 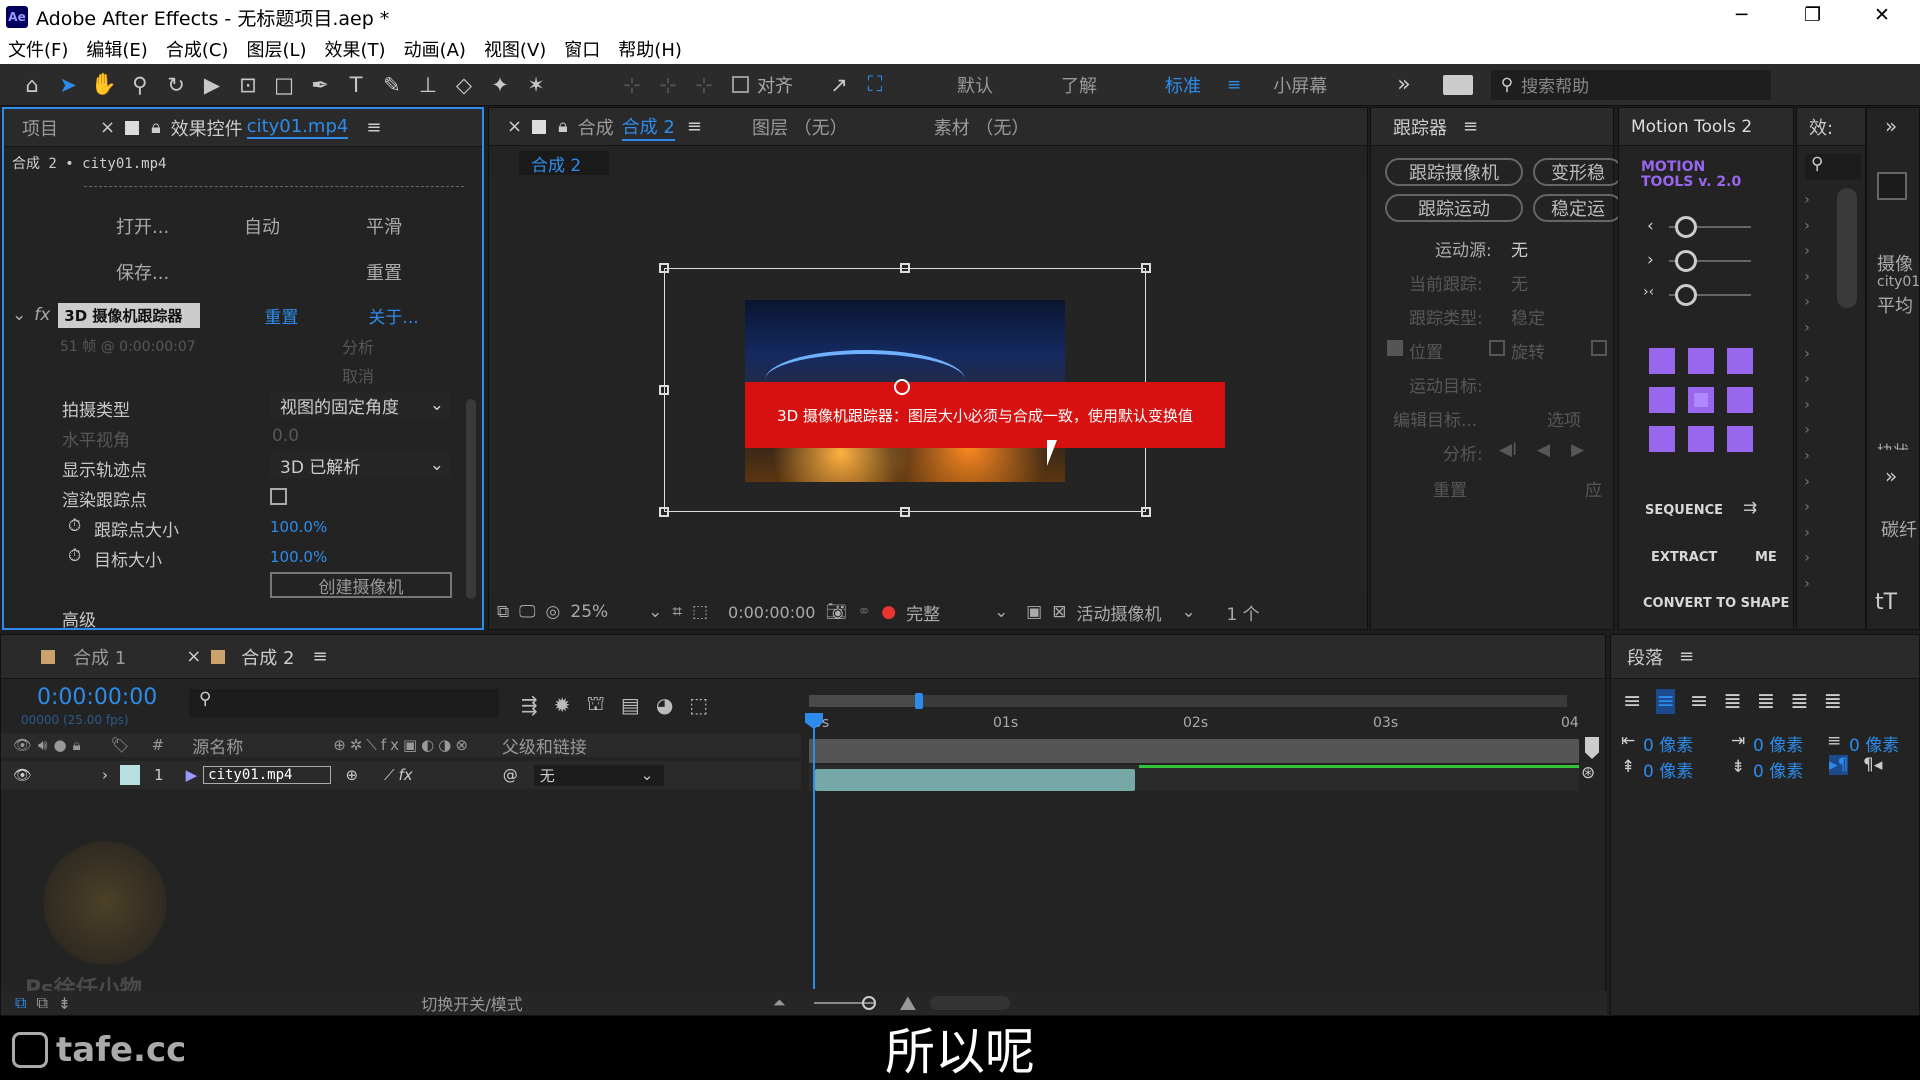 I want to click on restore-button: ❐, so click(x=1812, y=15).